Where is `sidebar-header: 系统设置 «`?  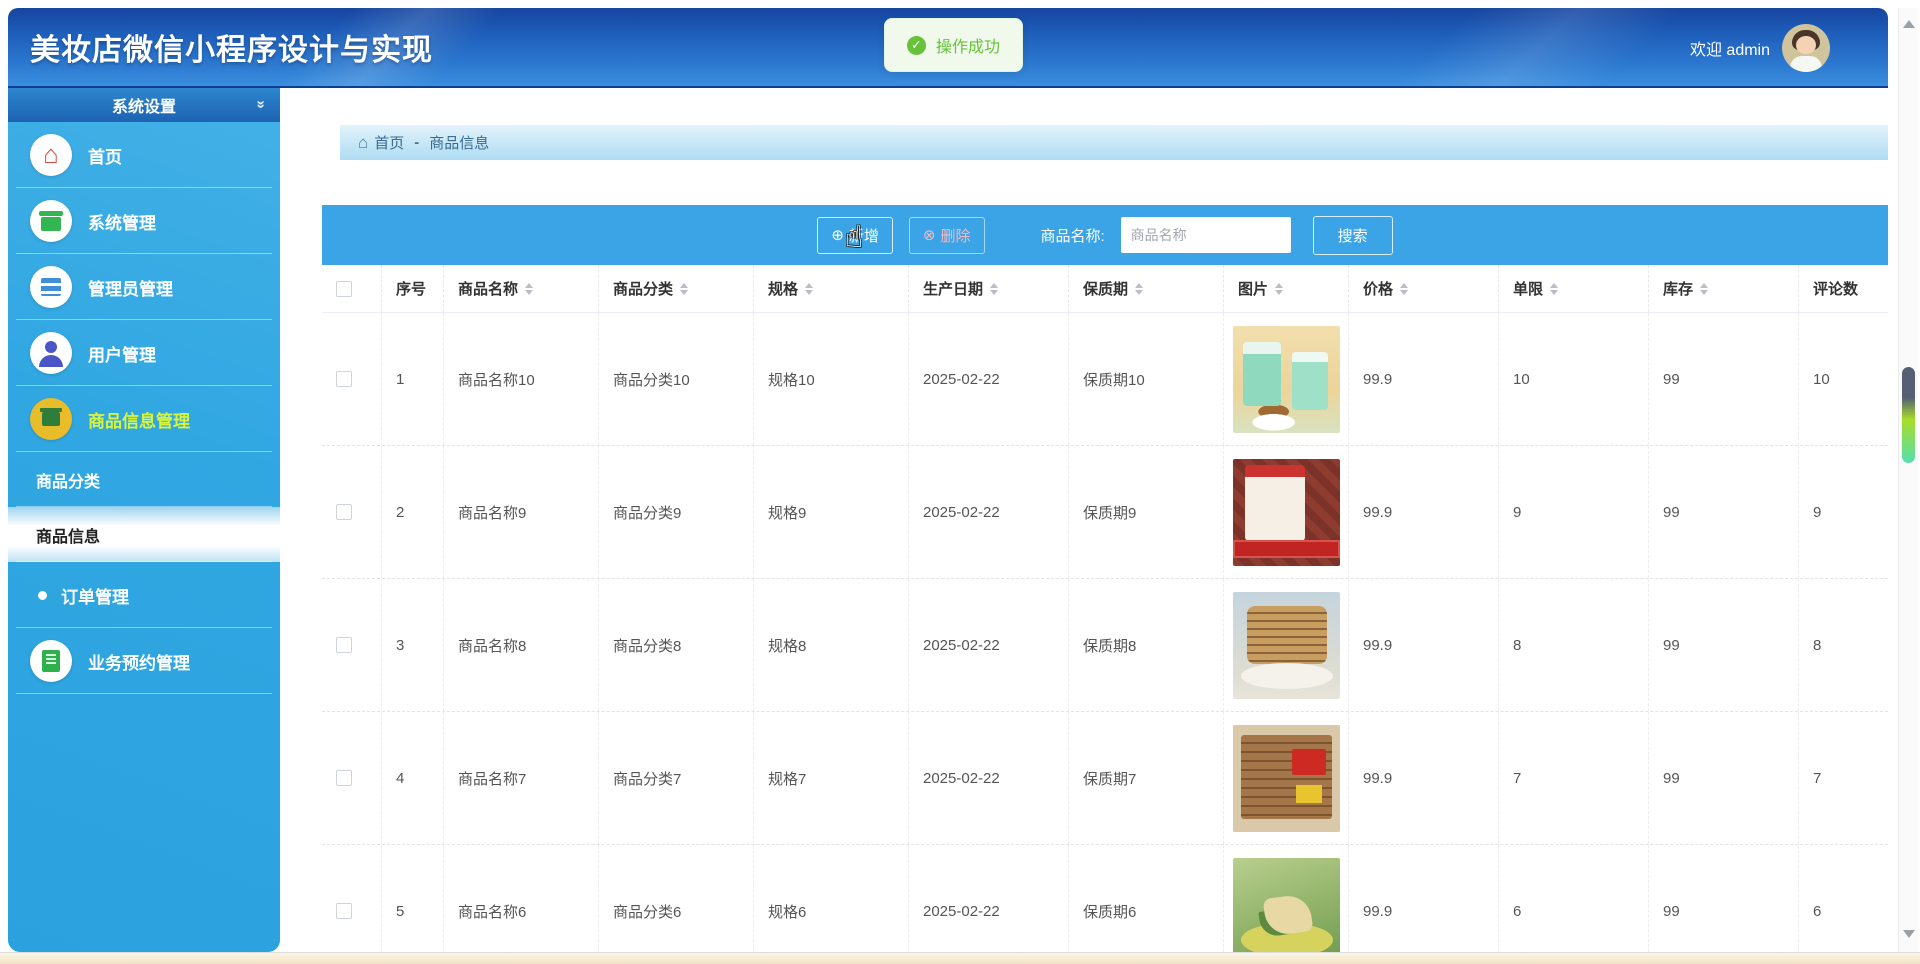
sidebar-header: 系统设置 « is located at coordinates (144, 105).